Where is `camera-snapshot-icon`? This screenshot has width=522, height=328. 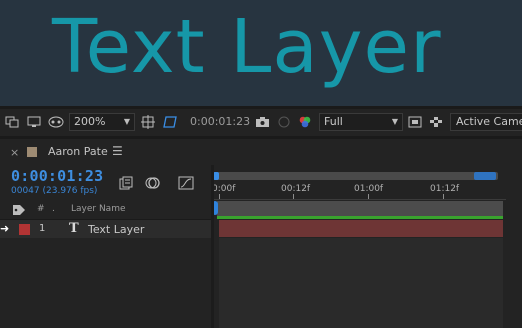
camera-snapshot-icon is located at coordinates (262, 122).